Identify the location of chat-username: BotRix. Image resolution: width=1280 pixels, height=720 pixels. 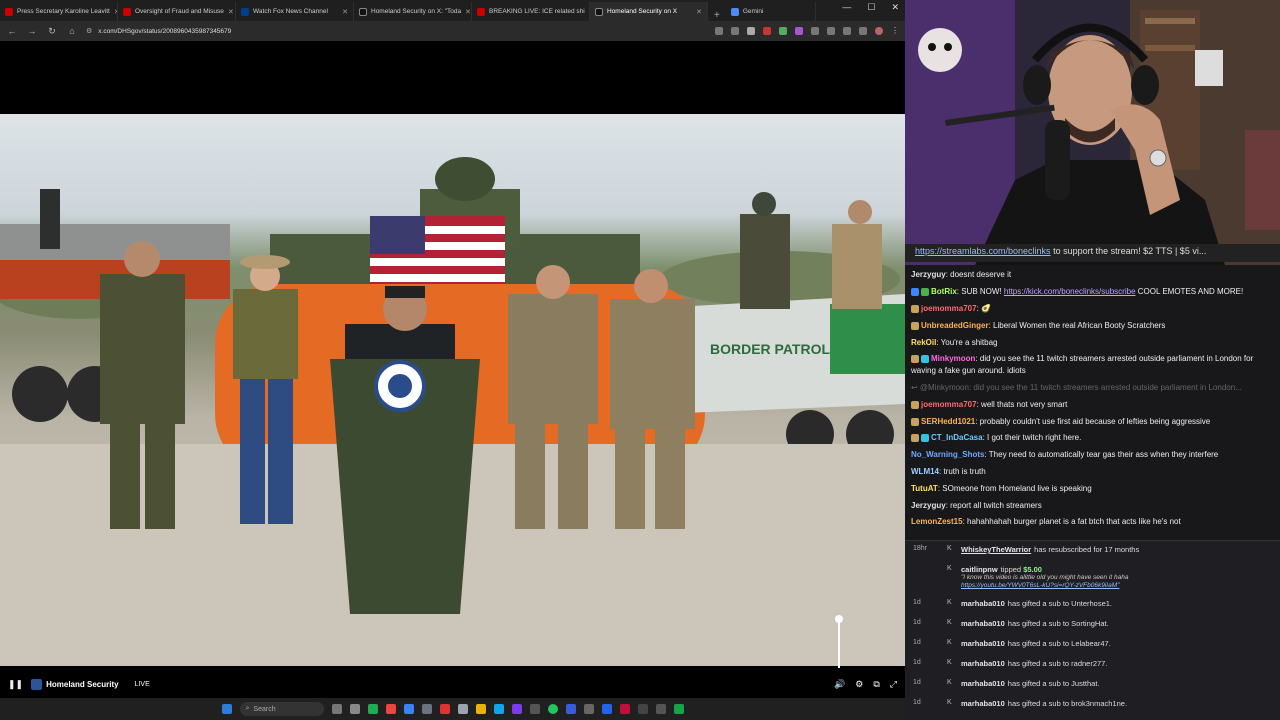
(944, 291).